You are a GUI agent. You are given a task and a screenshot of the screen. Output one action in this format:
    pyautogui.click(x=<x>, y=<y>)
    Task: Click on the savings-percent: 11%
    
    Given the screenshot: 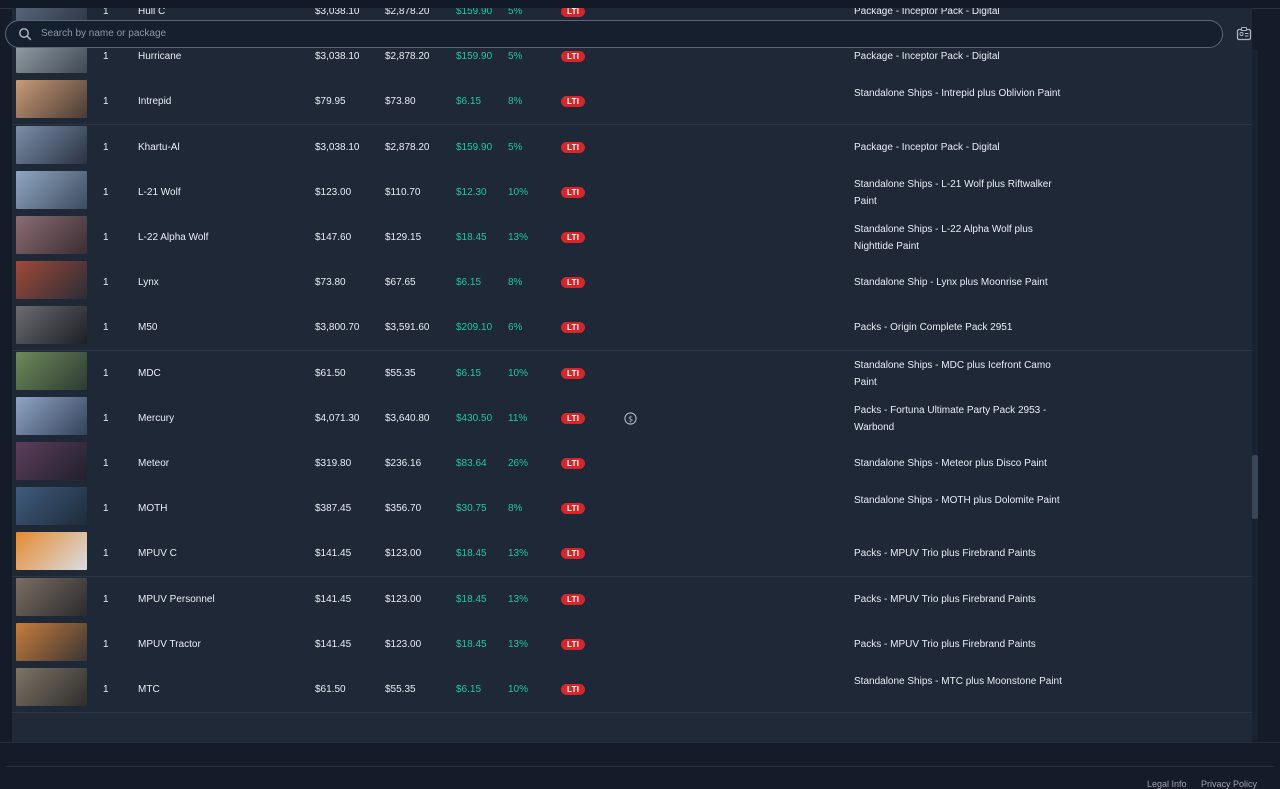 What is the action you would take?
    pyautogui.click(x=518, y=418)
    